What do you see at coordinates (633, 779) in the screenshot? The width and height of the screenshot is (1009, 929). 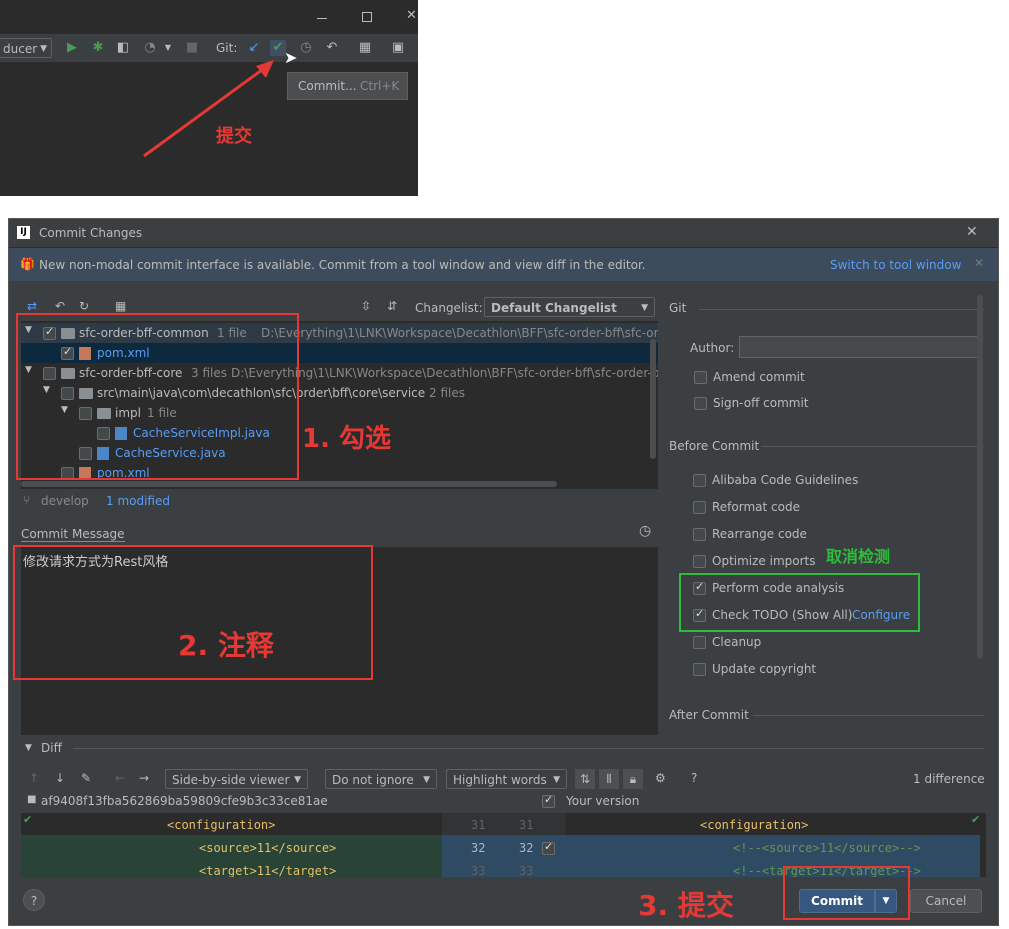 I see `lock-icon: 🔒︎` at bounding box center [633, 779].